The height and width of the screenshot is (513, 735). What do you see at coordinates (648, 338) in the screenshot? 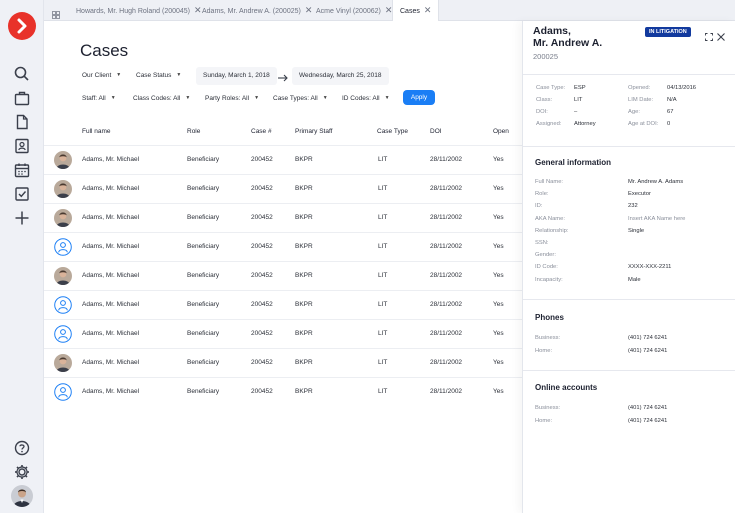
I see `field-value: (401) 724 6241` at bounding box center [648, 338].